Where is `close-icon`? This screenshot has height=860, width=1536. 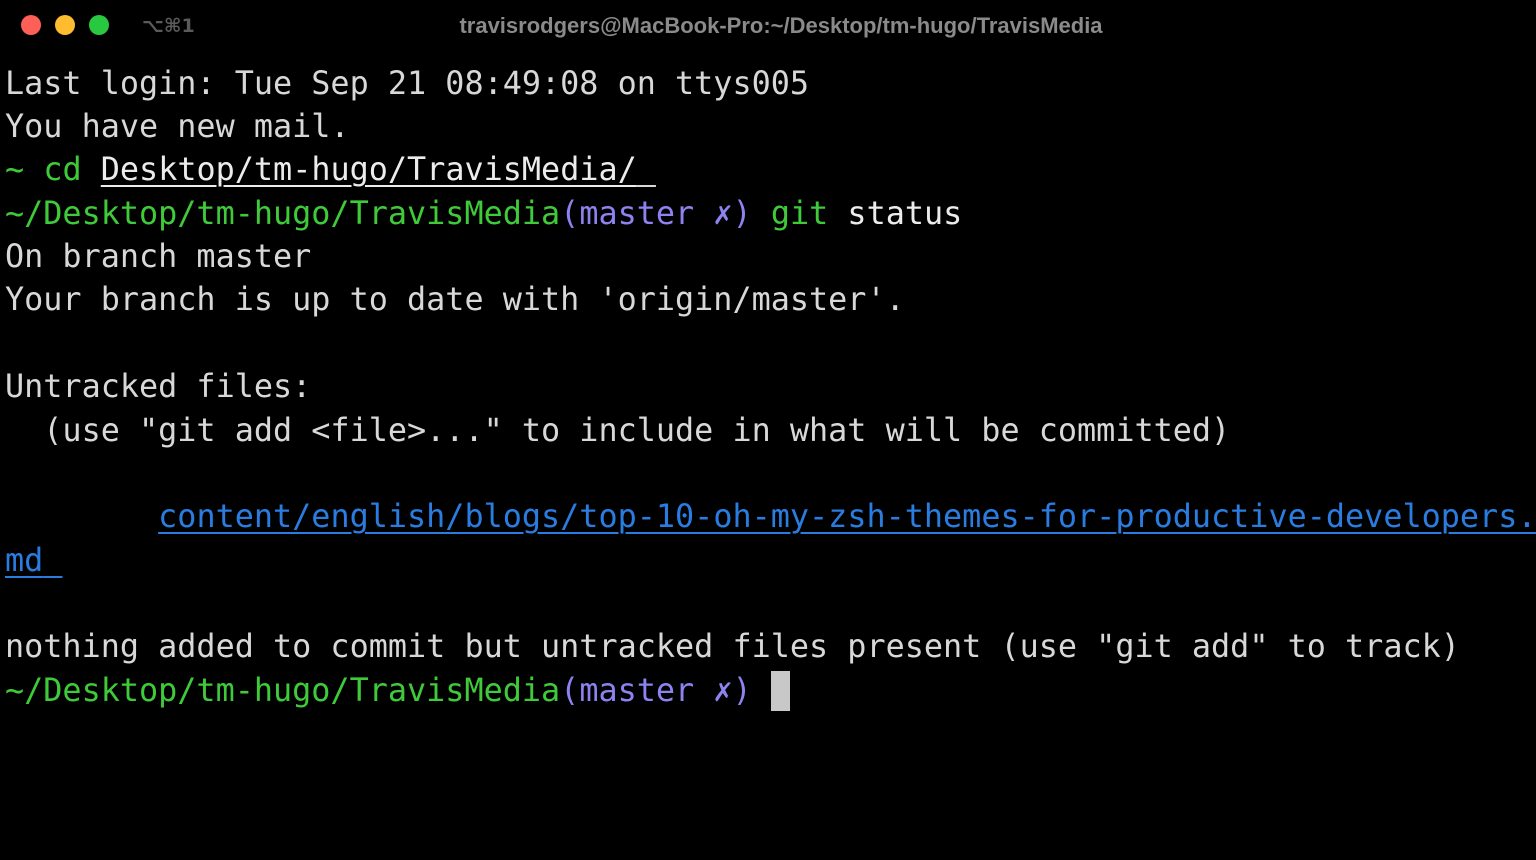
close-icon is located at coordinates (31, 25).